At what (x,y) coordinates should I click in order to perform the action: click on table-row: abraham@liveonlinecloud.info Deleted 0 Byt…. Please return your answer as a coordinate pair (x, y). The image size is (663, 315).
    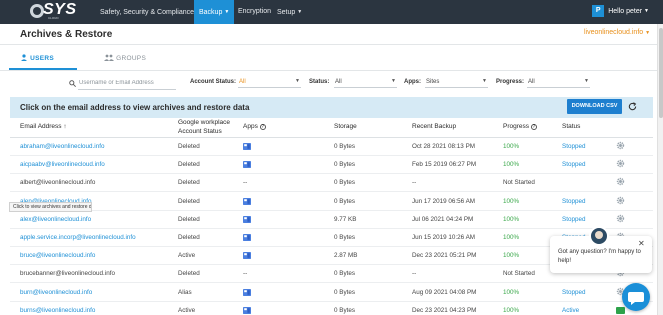
    Looking at the image, I should click on (331, 147).